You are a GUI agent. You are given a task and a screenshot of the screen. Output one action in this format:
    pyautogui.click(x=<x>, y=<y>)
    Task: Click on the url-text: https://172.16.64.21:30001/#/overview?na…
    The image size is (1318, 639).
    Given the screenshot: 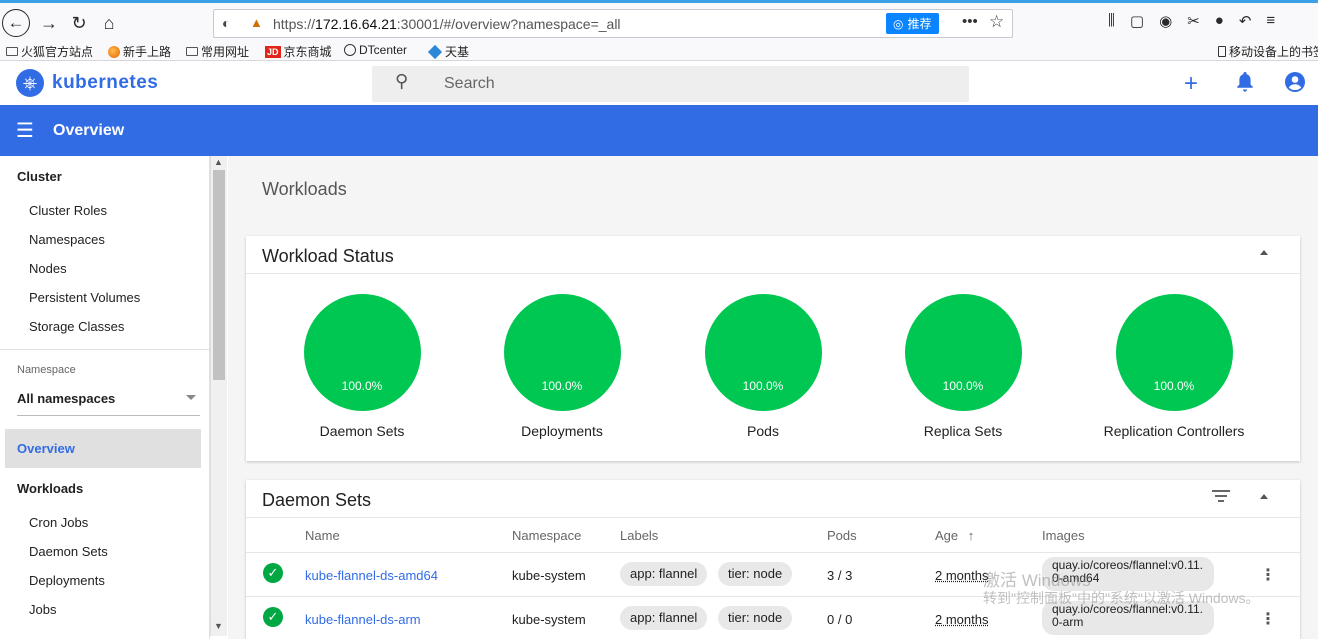 What is the action you would take?
    pyautogui.click(x=447, y=24)
    